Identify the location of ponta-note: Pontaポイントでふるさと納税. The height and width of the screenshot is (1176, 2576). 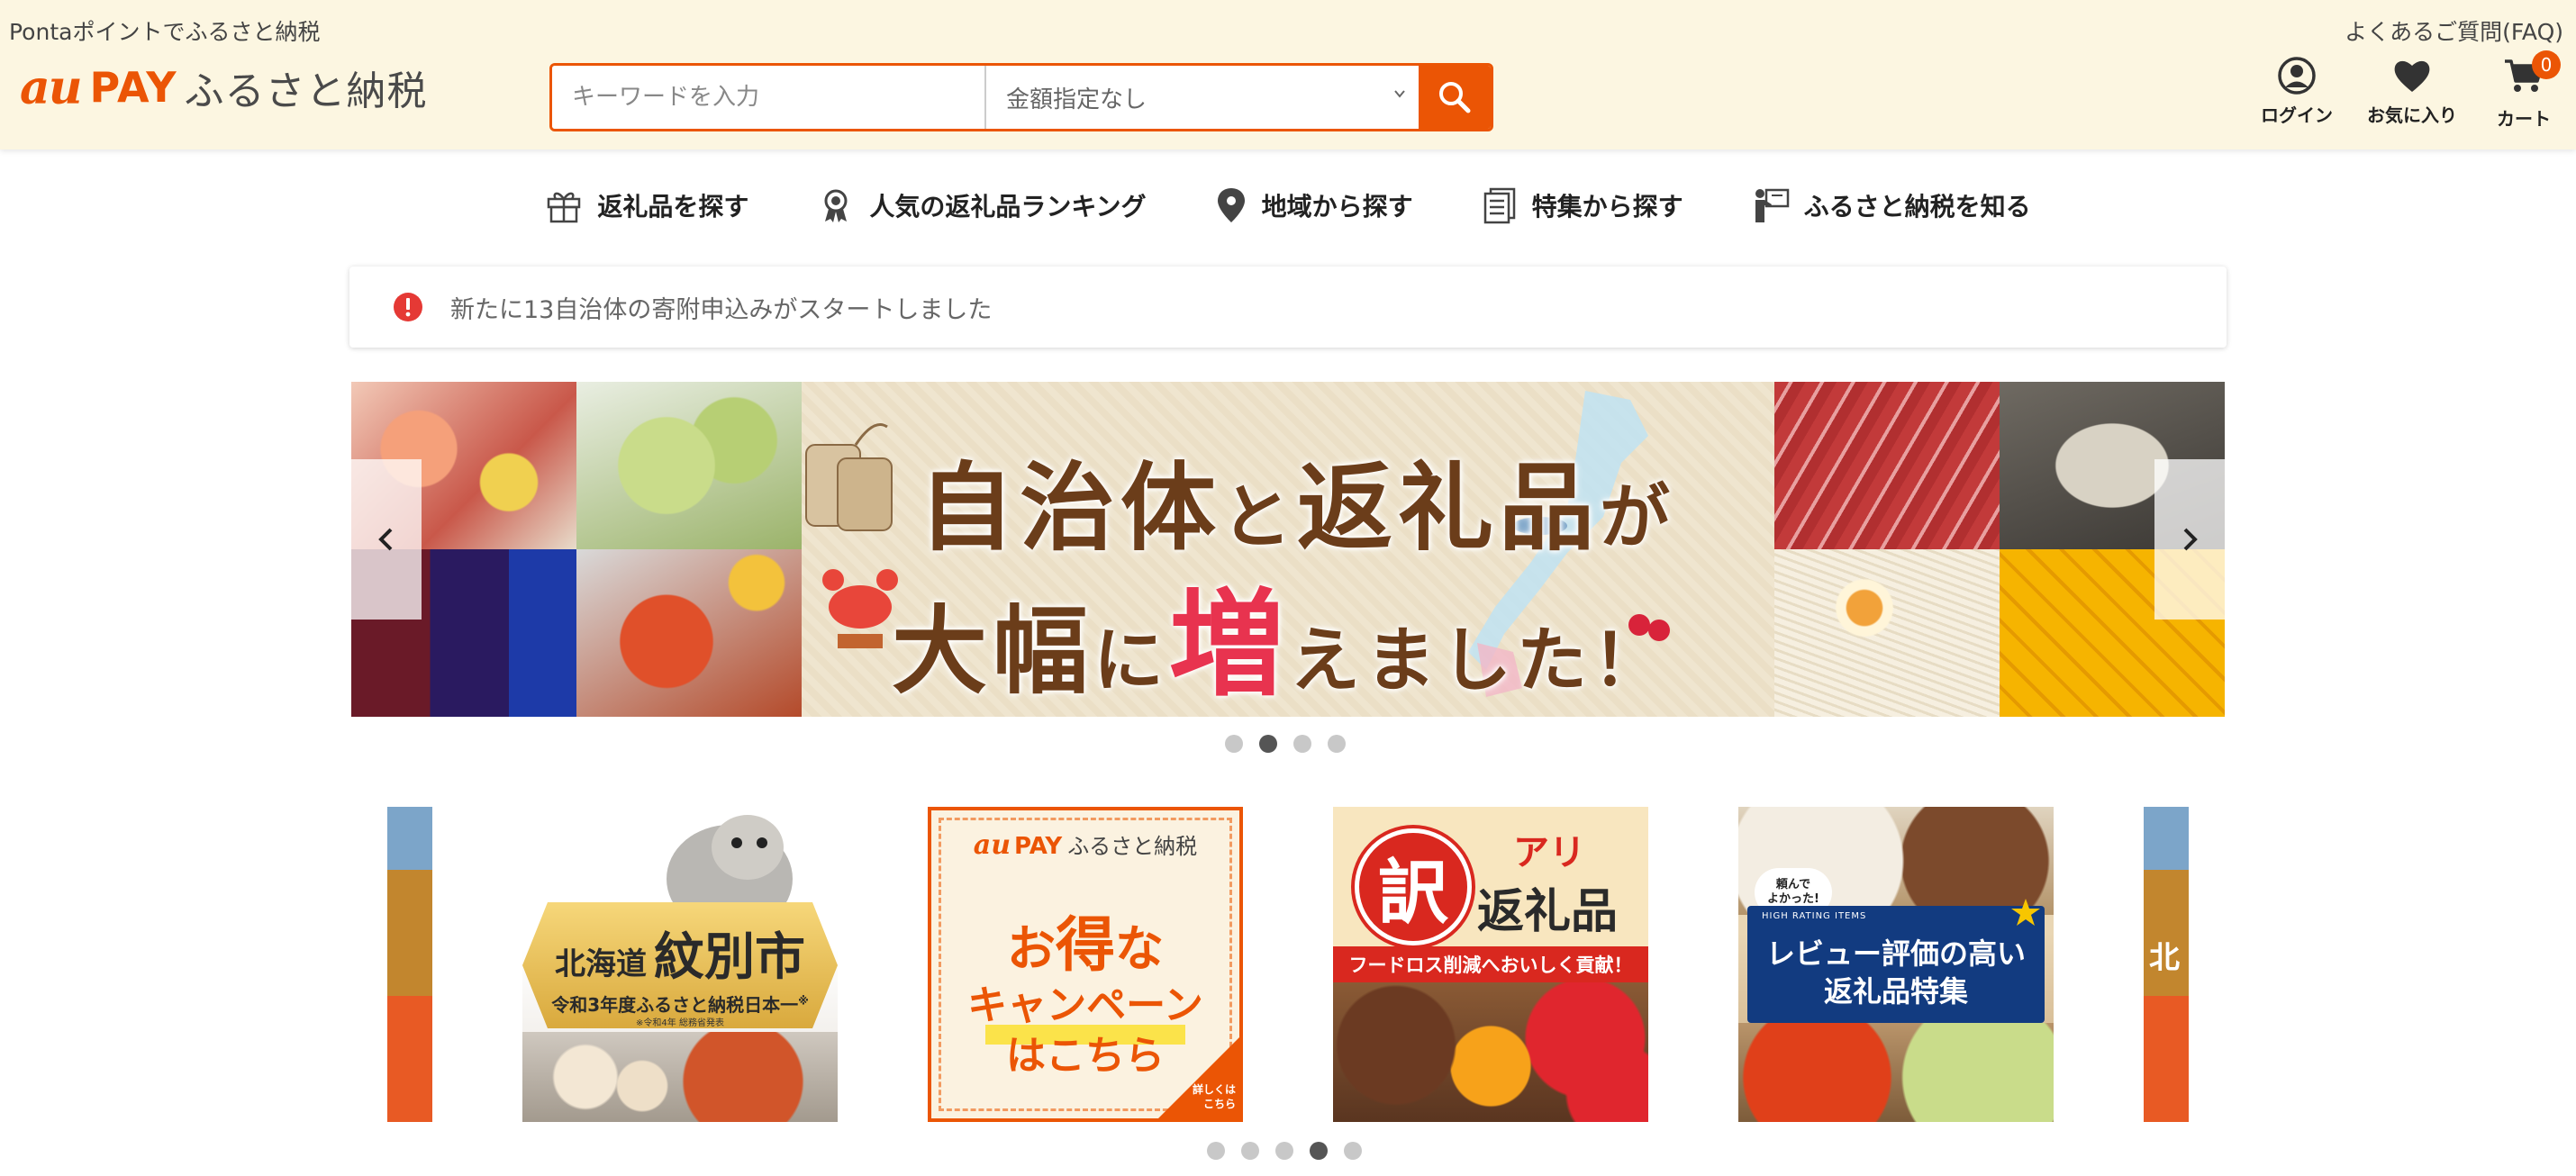
(164, 30).